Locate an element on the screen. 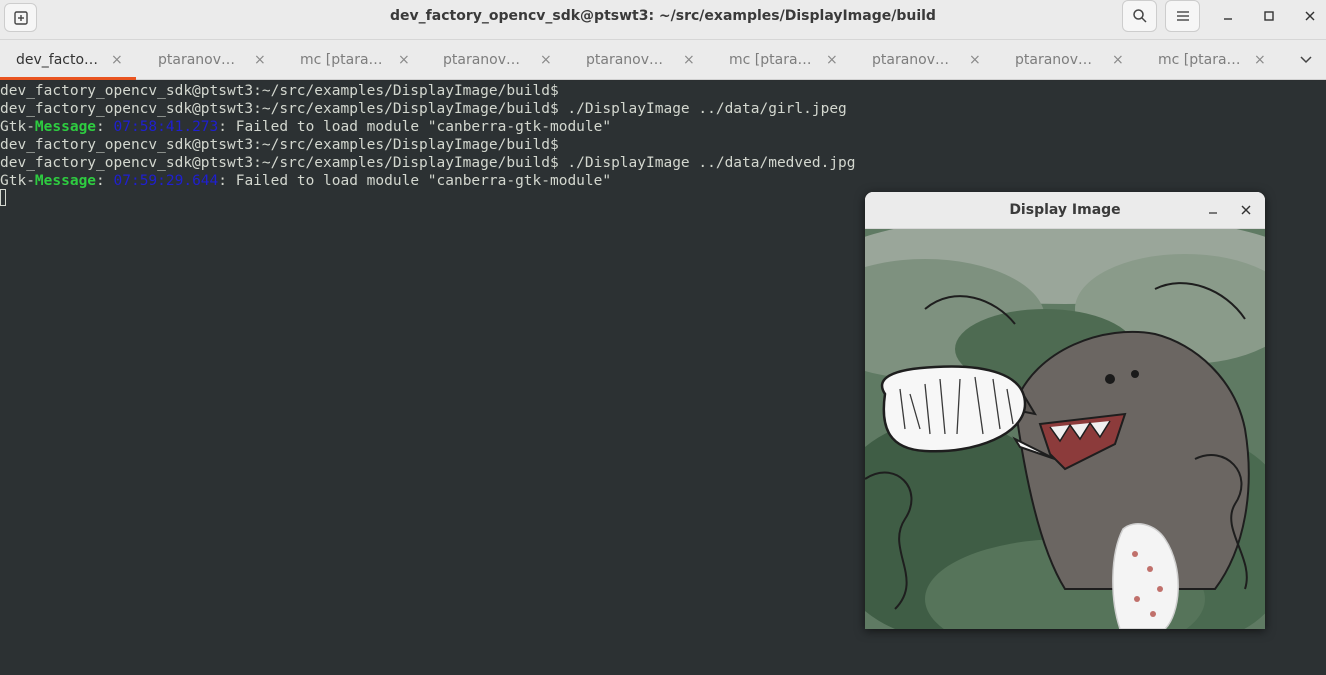 The width and height of the screenshot is (1326, 675). new-tab-button is located at coordinates (20, 17).